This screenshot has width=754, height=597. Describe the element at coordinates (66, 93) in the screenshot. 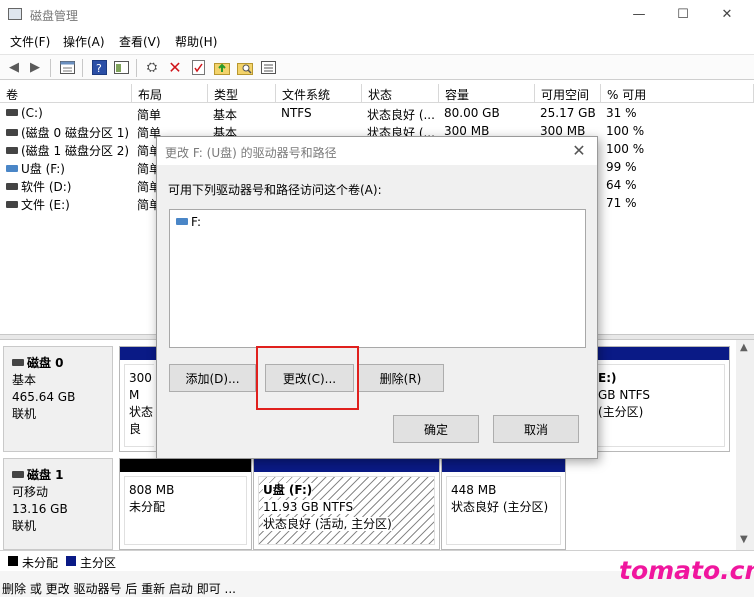

I see `col-header-volume: 卷` at that location.